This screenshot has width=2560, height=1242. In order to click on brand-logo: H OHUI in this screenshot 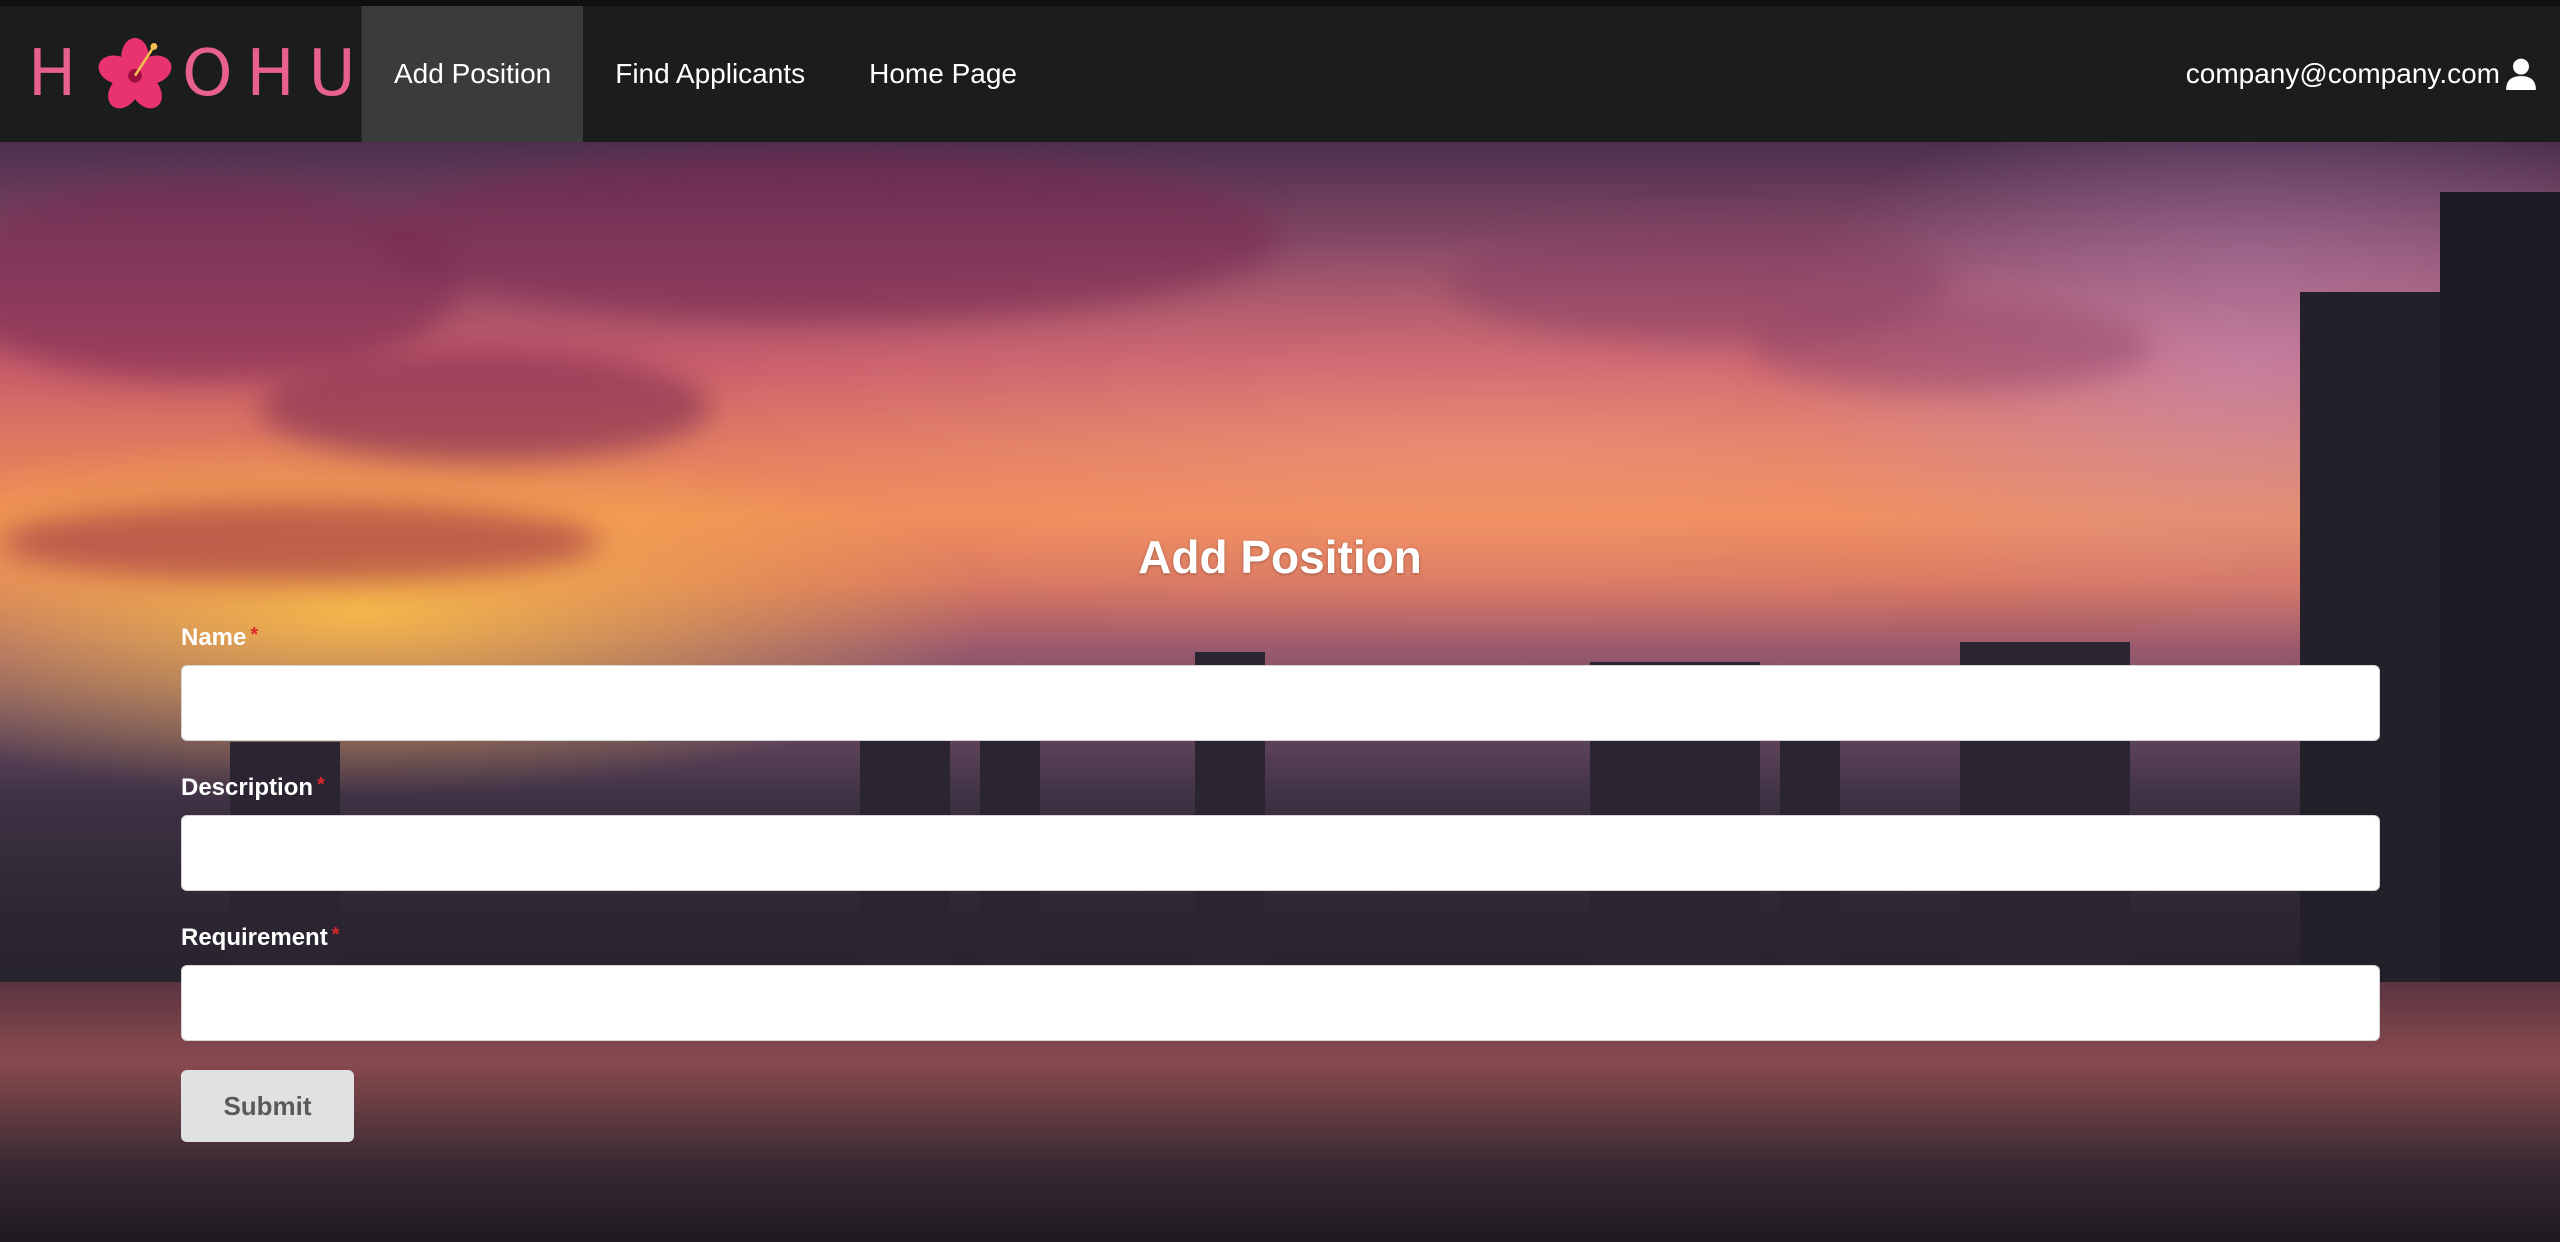, I will do `click(194, 74)`.